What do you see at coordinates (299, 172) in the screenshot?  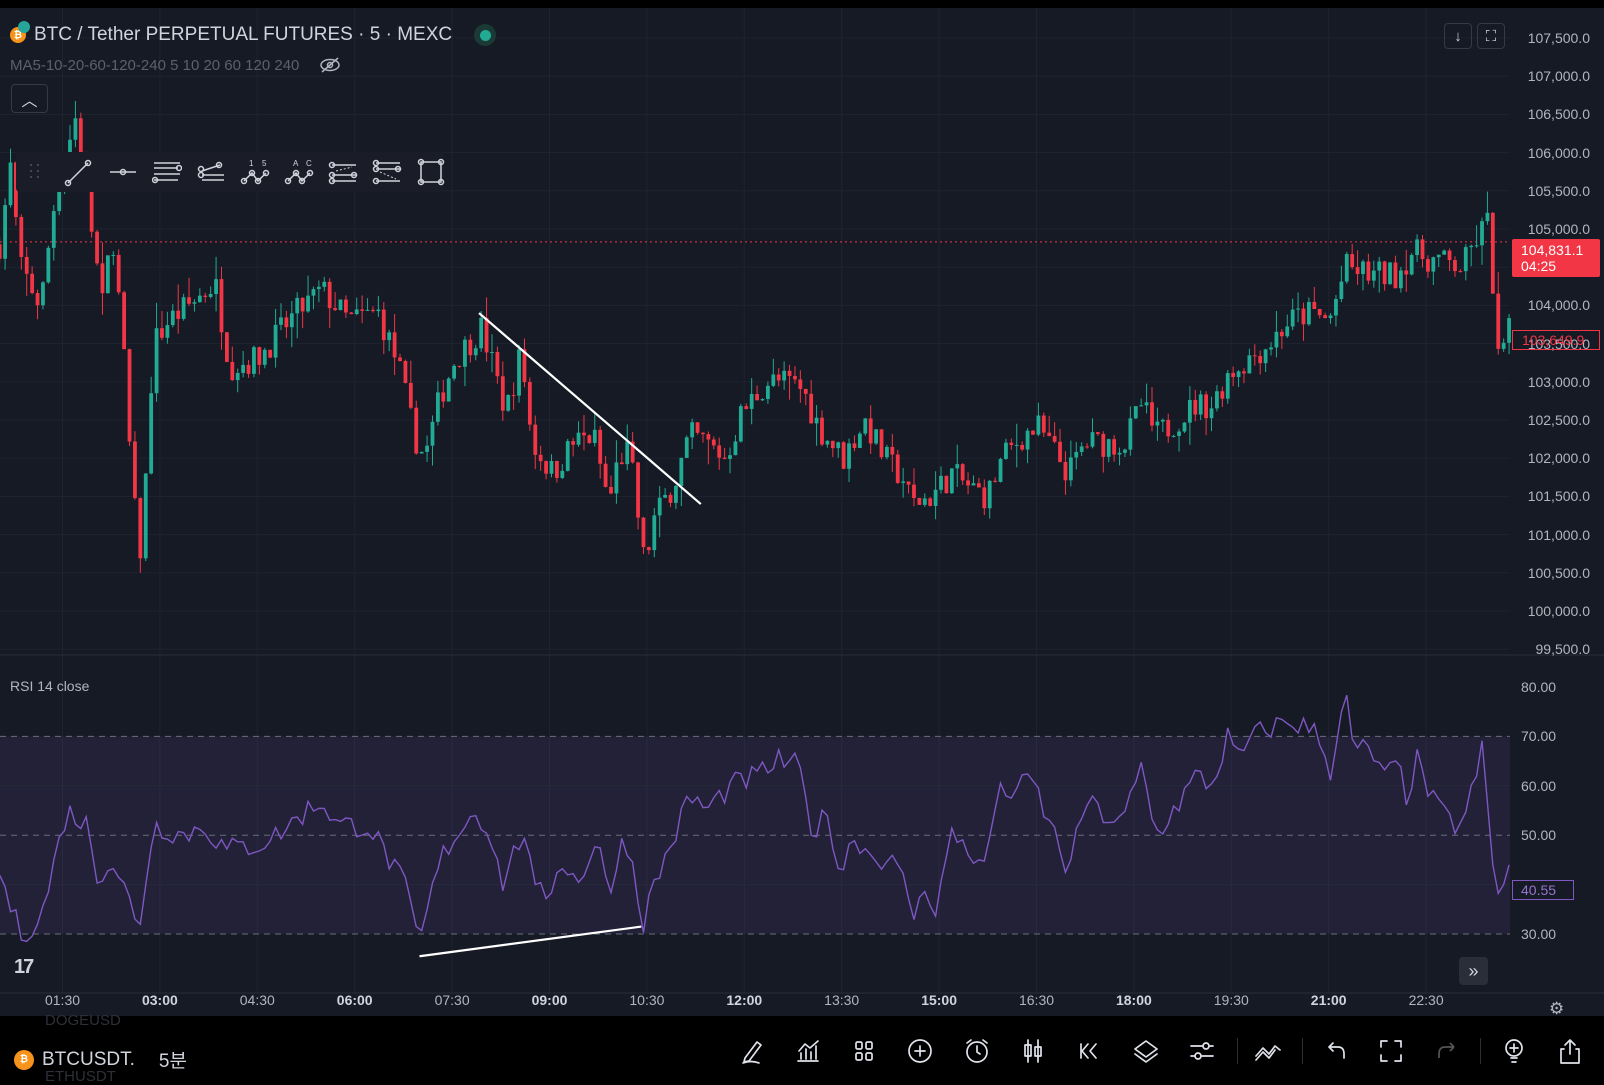 I see `abcd-pattern-tool: AC` at bounding box center [299, 172].